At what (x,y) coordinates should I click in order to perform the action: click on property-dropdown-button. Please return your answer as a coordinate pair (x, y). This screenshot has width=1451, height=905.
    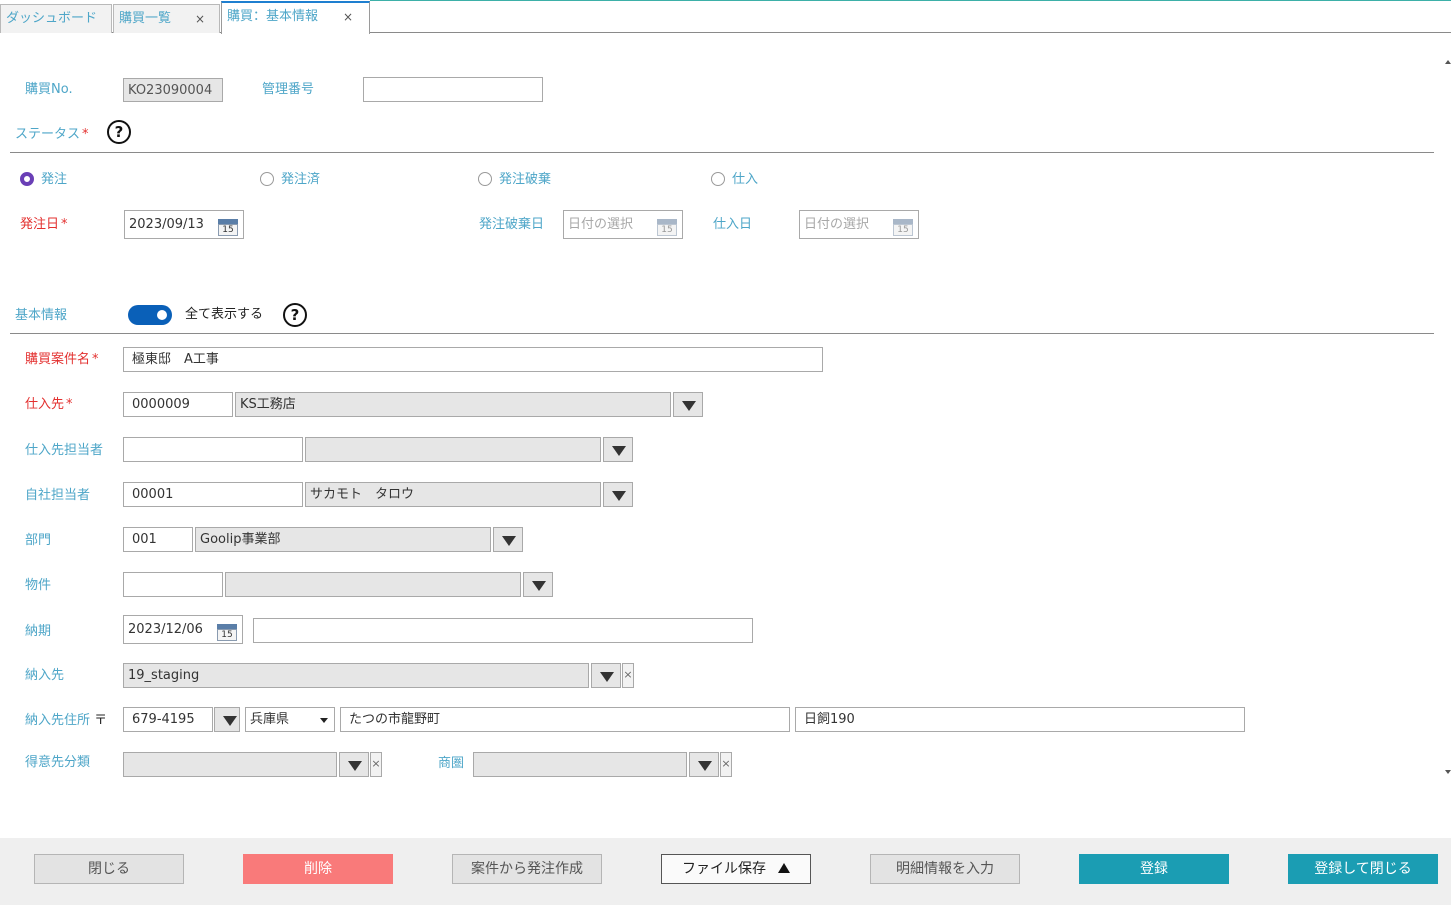
    Looking at the image, I should click on (538, 584).